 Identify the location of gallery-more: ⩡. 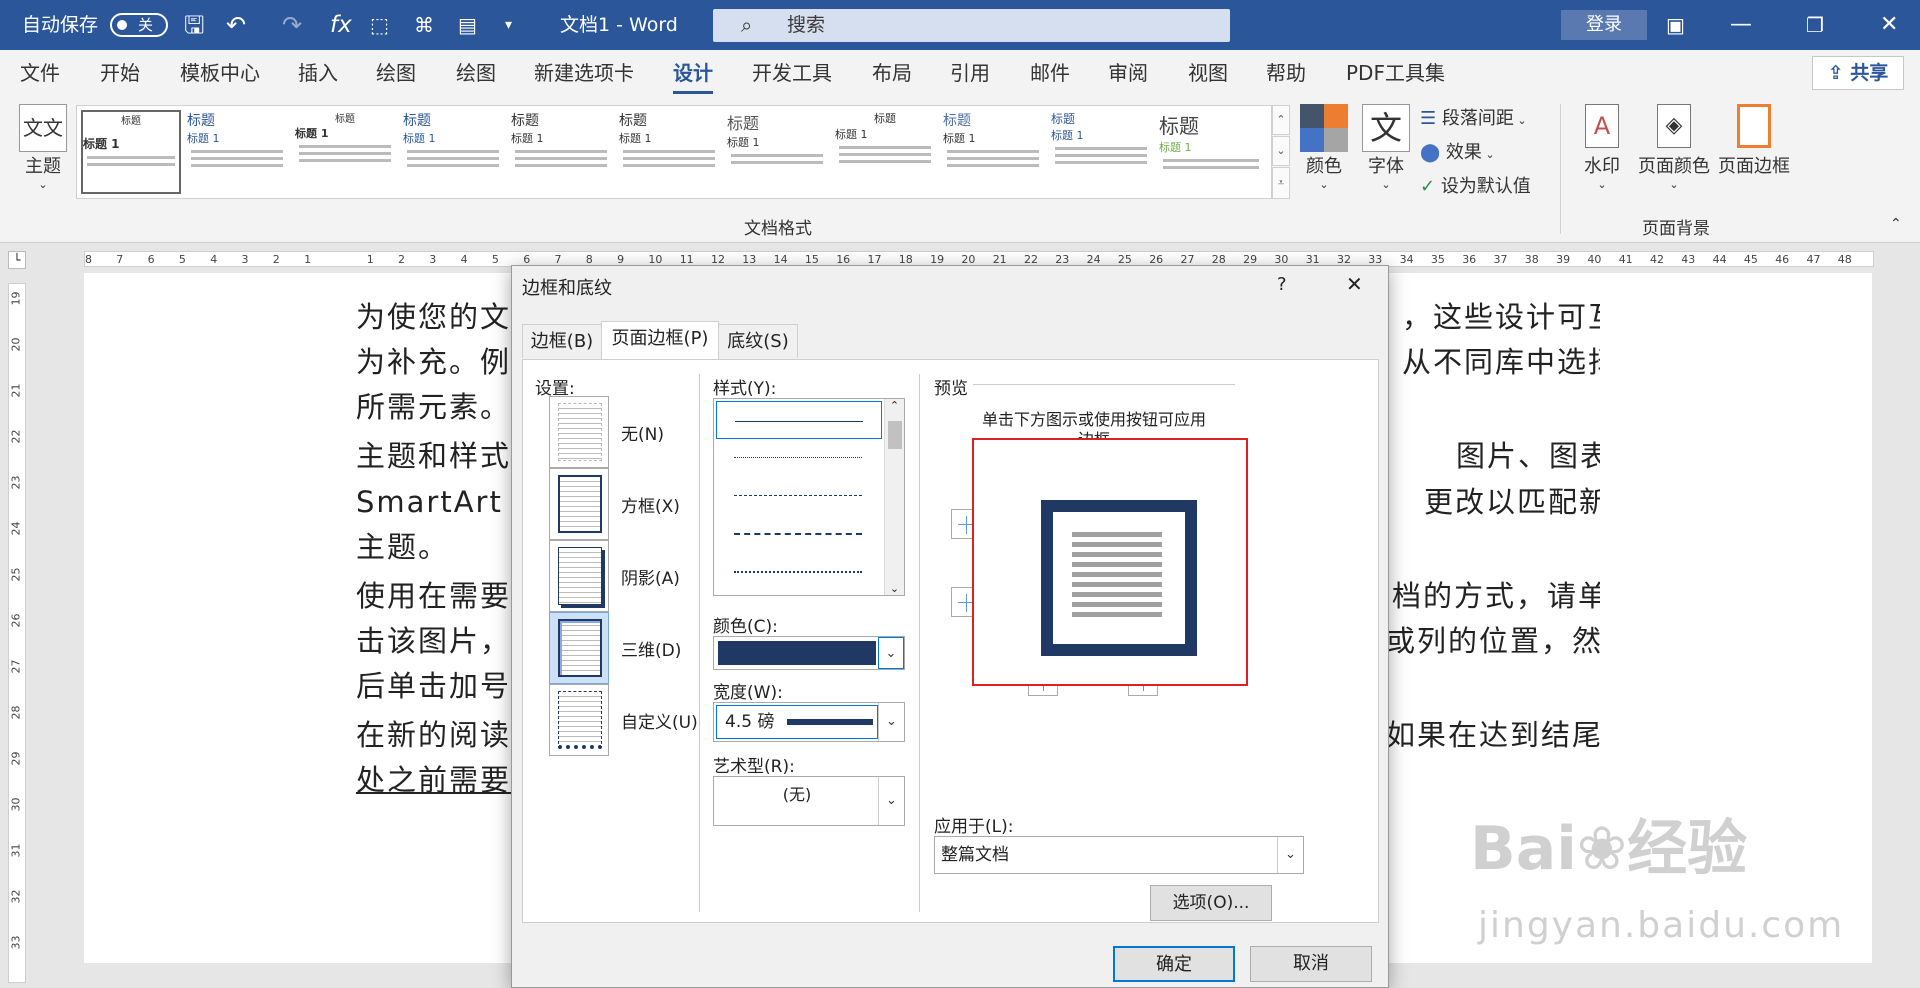
(1281, 183).